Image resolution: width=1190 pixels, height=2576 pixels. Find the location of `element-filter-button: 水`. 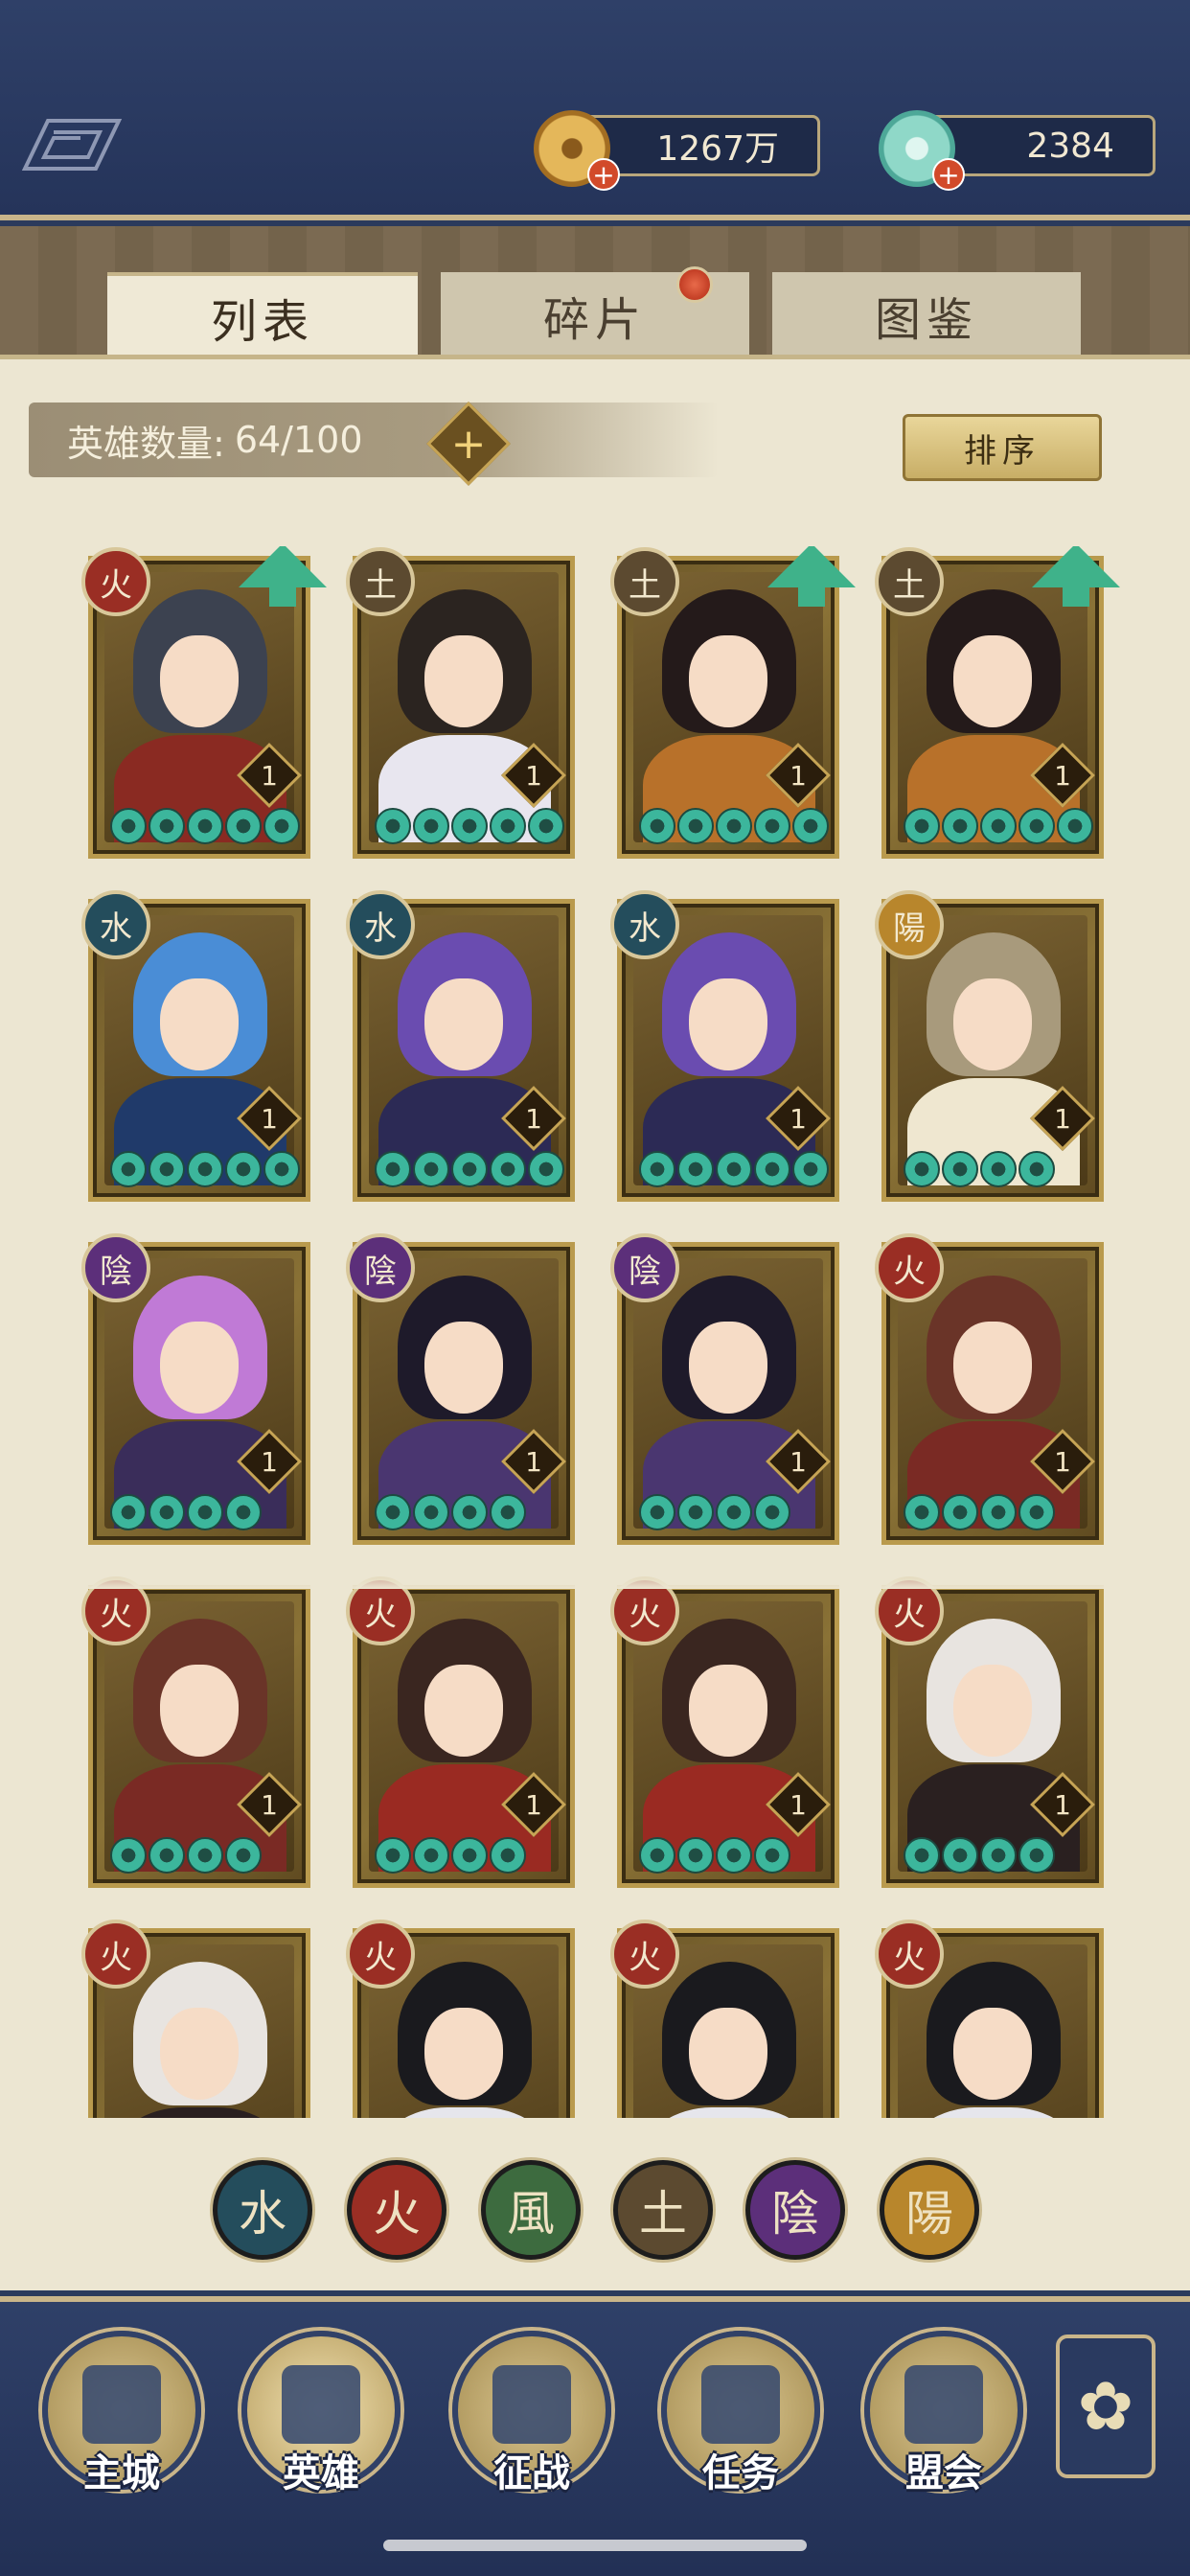

element-filter-button: 水 is located at coordinates (263, 2210).